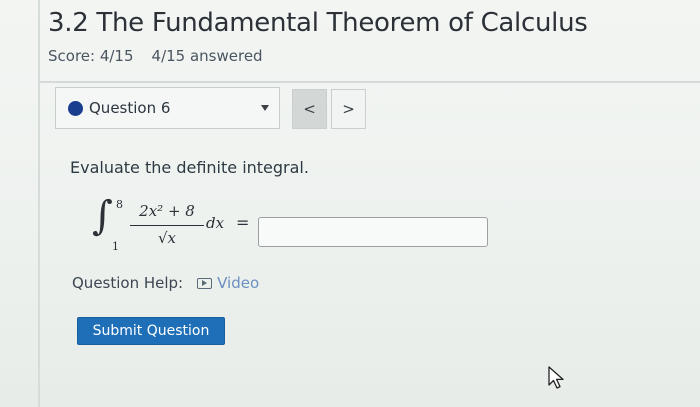 Image resolution: width=700 pixels, height=407 pixels. Describe the element at coordinates (128, 283) in the screenshot. I see `question-help-label: Question Help:` at that location.